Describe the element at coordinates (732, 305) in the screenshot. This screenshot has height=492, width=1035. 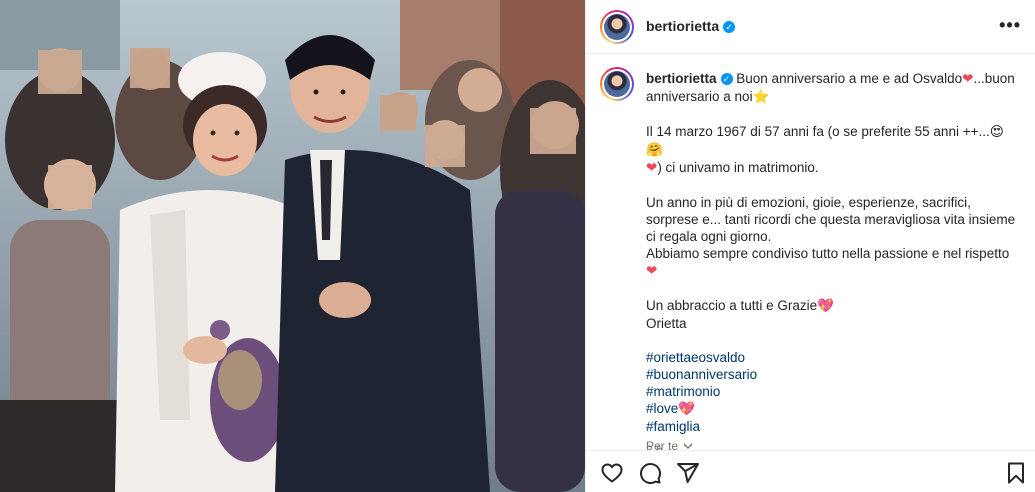
I see `caption-para4: Un abbraccio a tutti e Grazie` at that location.